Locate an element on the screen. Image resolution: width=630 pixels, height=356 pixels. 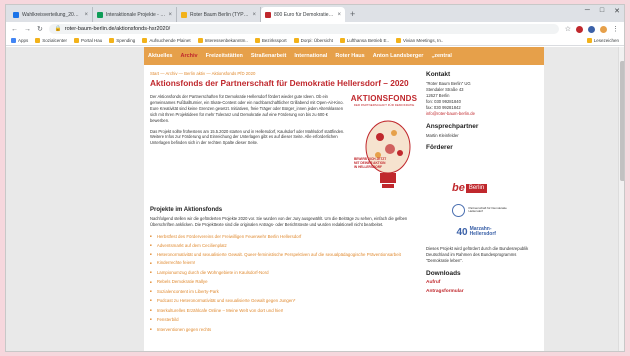
funder-logo-placeholder is located at coordinates (480, 165).